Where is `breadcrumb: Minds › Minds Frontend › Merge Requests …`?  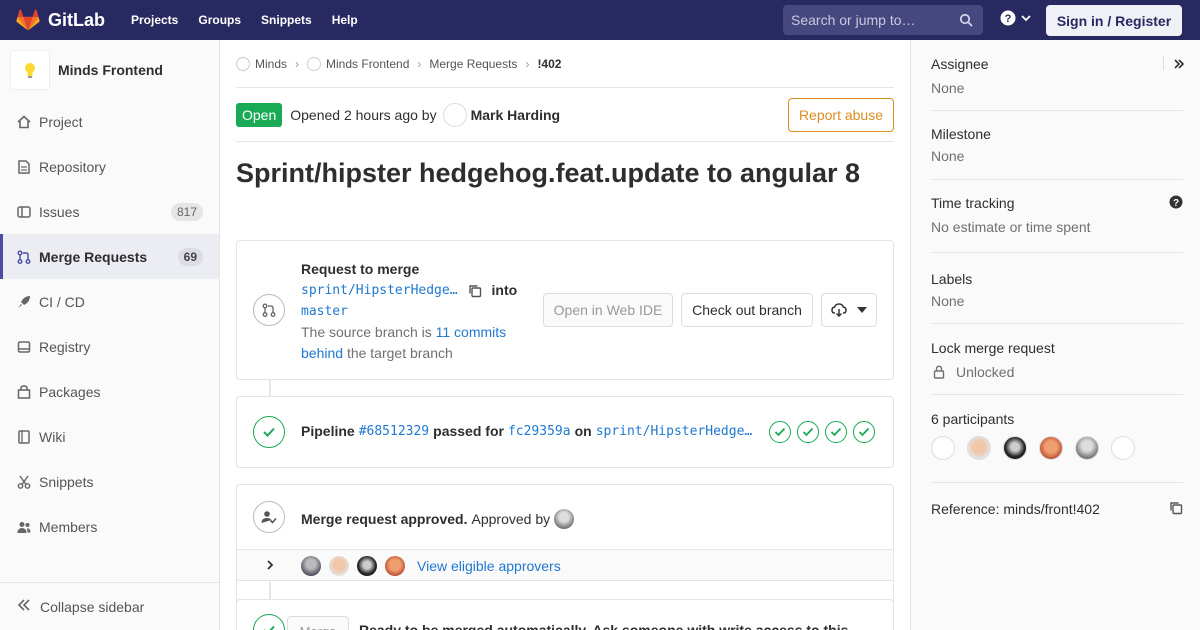
breadcrumb: Minds › Minds Frontend › Merge Requests … is located at coordinates (565, 64).